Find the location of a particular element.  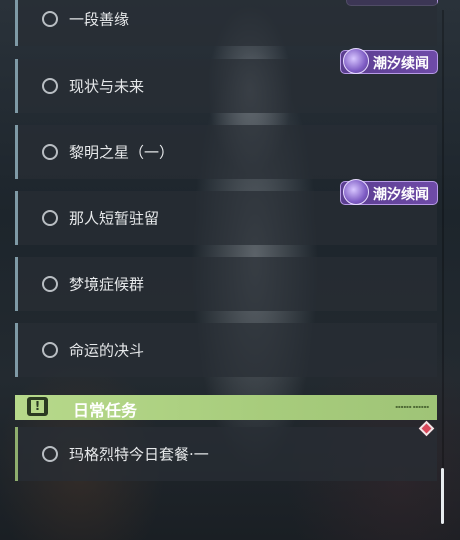

section-title: 日常任务 is located at coordinates (105, 410).